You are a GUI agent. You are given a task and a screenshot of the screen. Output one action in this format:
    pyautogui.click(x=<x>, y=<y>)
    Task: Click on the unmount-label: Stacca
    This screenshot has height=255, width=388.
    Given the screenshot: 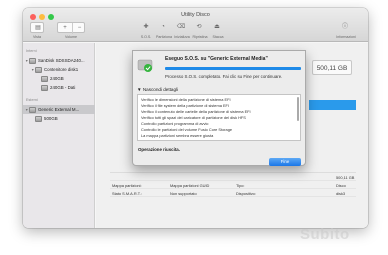 What is the action you would take?
    pyautogui.click(x=218, y=36)
    